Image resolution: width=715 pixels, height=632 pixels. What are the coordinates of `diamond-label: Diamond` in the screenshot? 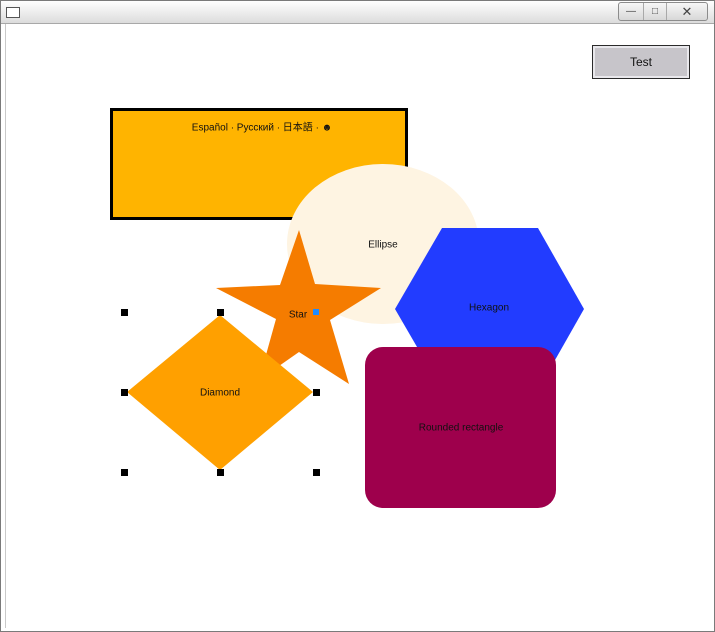 It's located at (220, 393).